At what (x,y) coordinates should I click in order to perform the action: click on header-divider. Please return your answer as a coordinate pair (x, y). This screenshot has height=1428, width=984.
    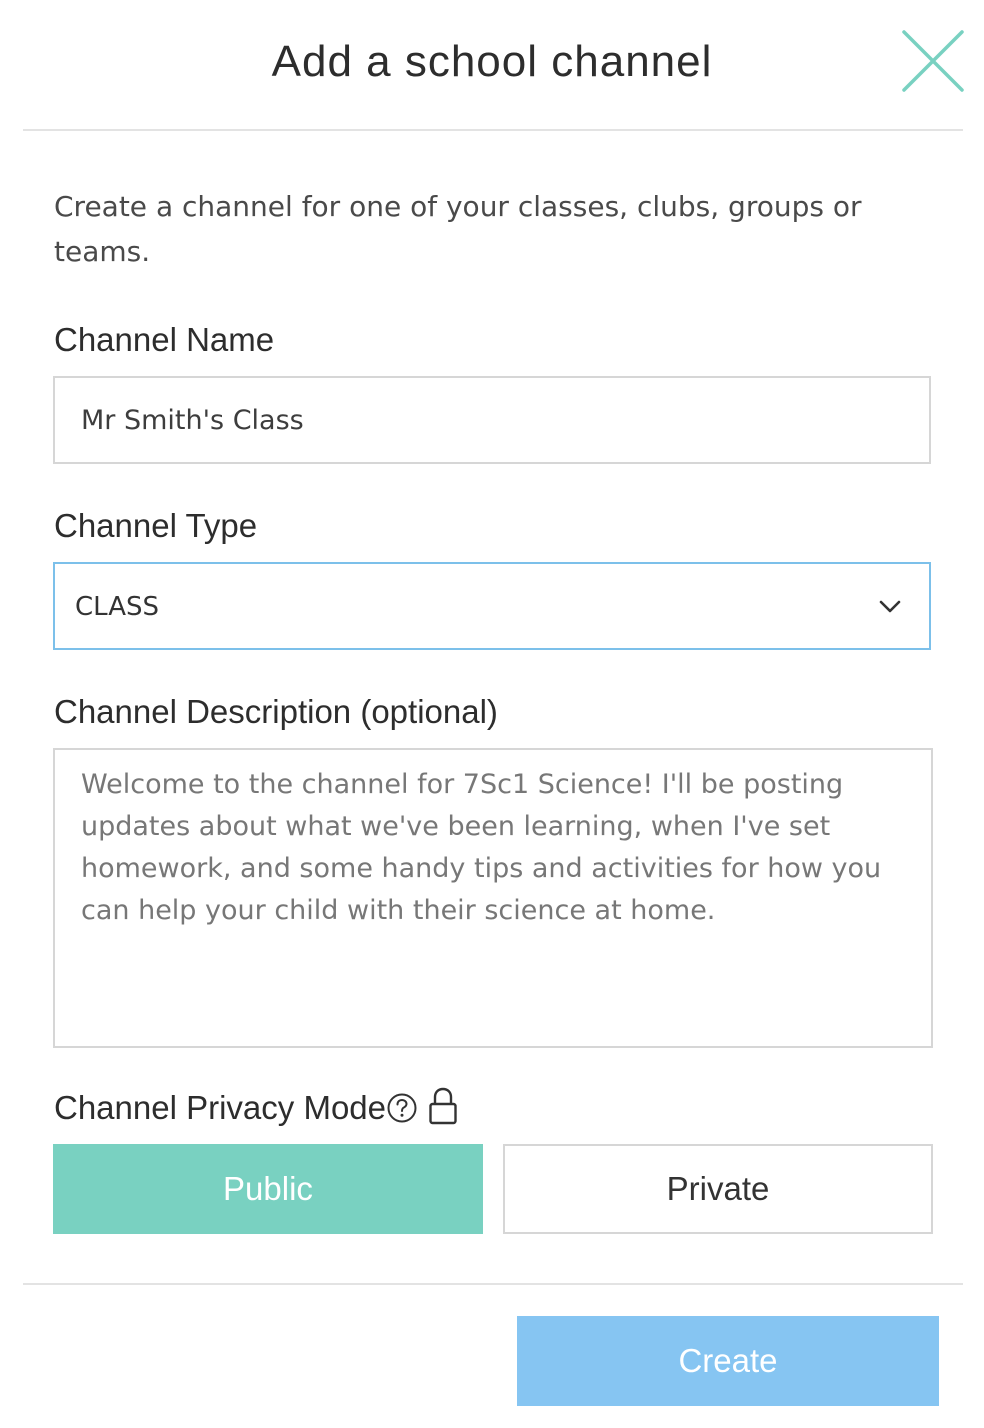
    Looking at the image, I should click on (493, 130).